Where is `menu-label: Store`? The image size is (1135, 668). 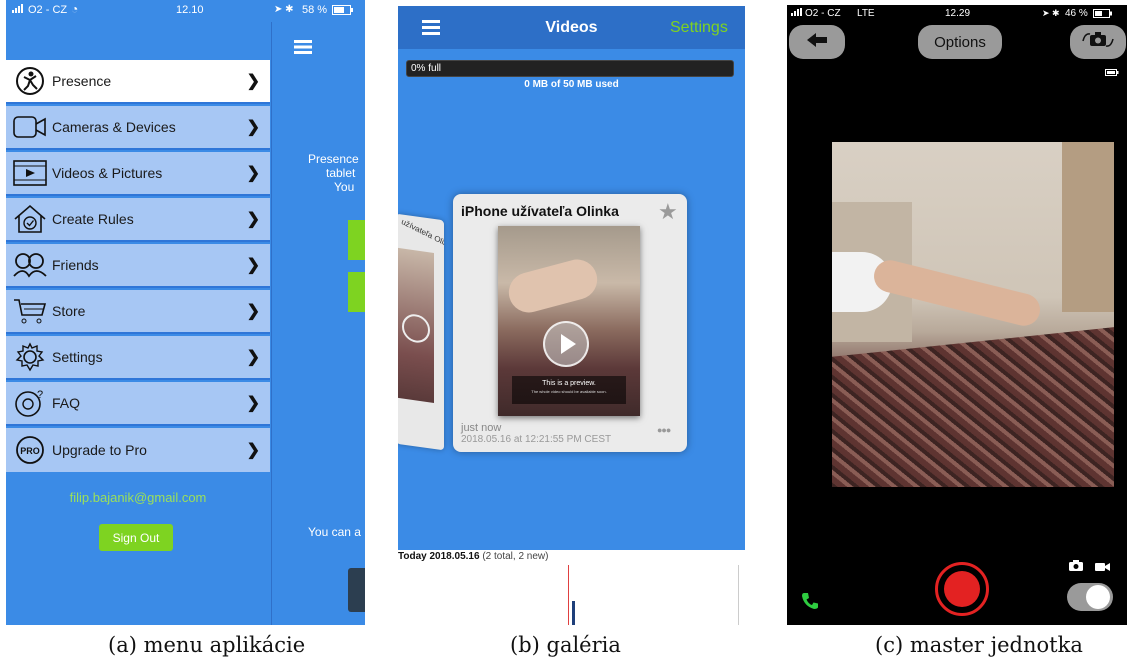 menu-label: Store is located at coordinates (69, 311).